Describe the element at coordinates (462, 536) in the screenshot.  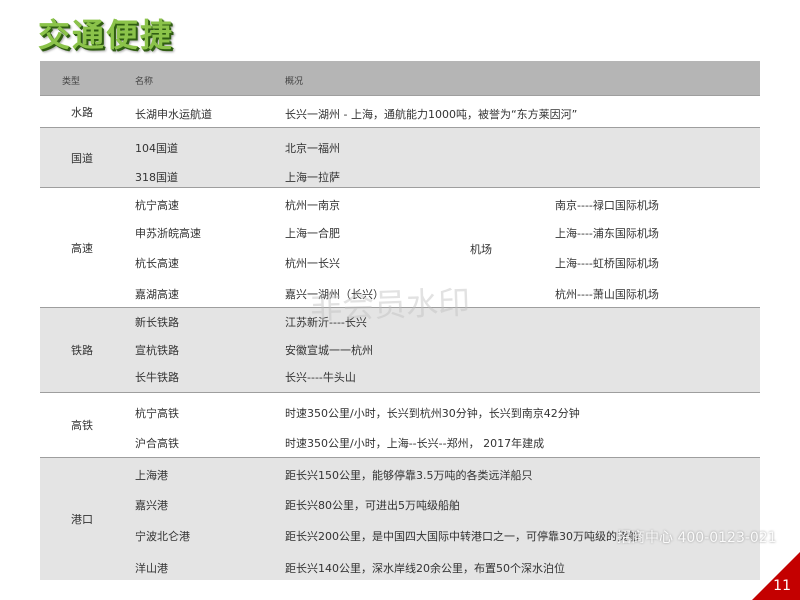
I see `row-desc: 距长兴200公里，是中国四大国际中转港口之一，可停靠30万吨级的货船` at that location.